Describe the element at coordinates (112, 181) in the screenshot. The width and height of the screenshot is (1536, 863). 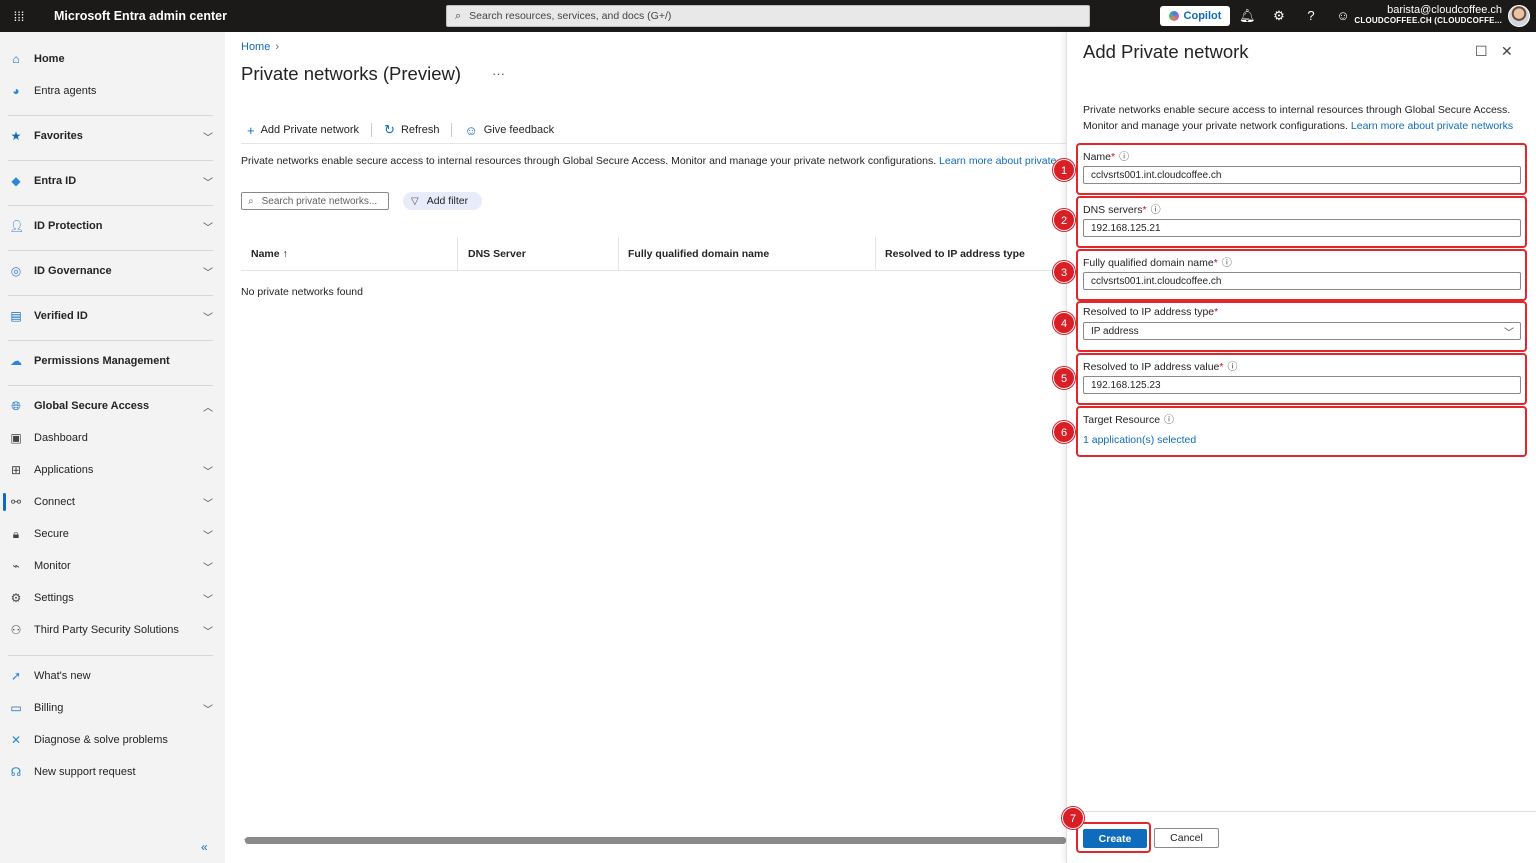
I see `sidebar-item-entra-id: ◆ Entra ID ﹀` at that location.